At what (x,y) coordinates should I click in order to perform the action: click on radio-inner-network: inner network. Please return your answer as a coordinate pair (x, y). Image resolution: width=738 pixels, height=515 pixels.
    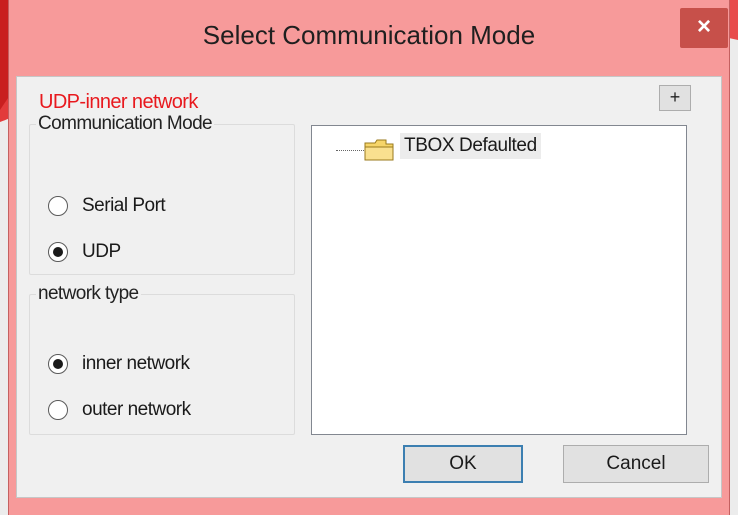
    Looking at the image, I should click on (119, 364).